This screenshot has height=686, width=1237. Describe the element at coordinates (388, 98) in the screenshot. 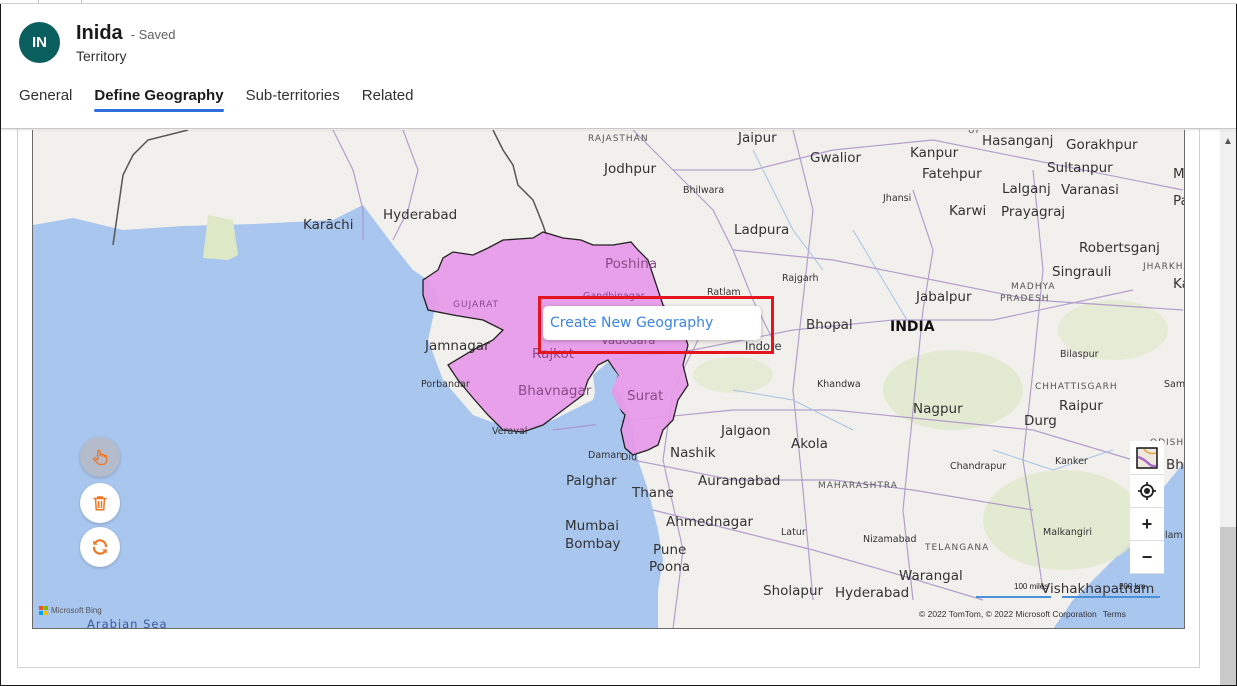

I see `tab-related: Related` at that location.